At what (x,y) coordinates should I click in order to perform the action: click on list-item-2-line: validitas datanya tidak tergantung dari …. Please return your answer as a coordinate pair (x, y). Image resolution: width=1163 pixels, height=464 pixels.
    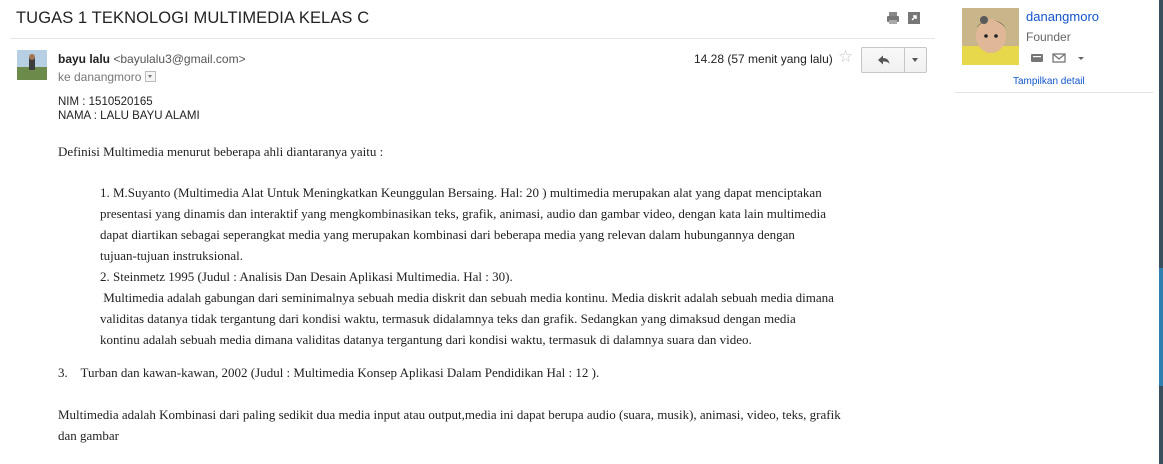
    Looking at the image, I should click on (448, 318).